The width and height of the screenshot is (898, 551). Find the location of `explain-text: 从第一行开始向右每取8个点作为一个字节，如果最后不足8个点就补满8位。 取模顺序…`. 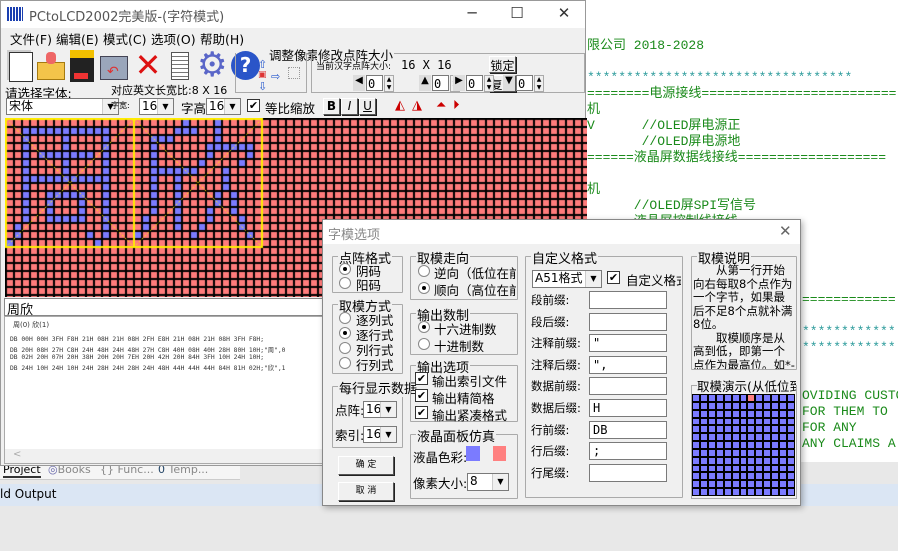

explain-text: 从第一行开始向右每取8个点作为一个字节，如果最后不足8个点就补满8位。 取模顺序… is located at coordinates (744, 316).